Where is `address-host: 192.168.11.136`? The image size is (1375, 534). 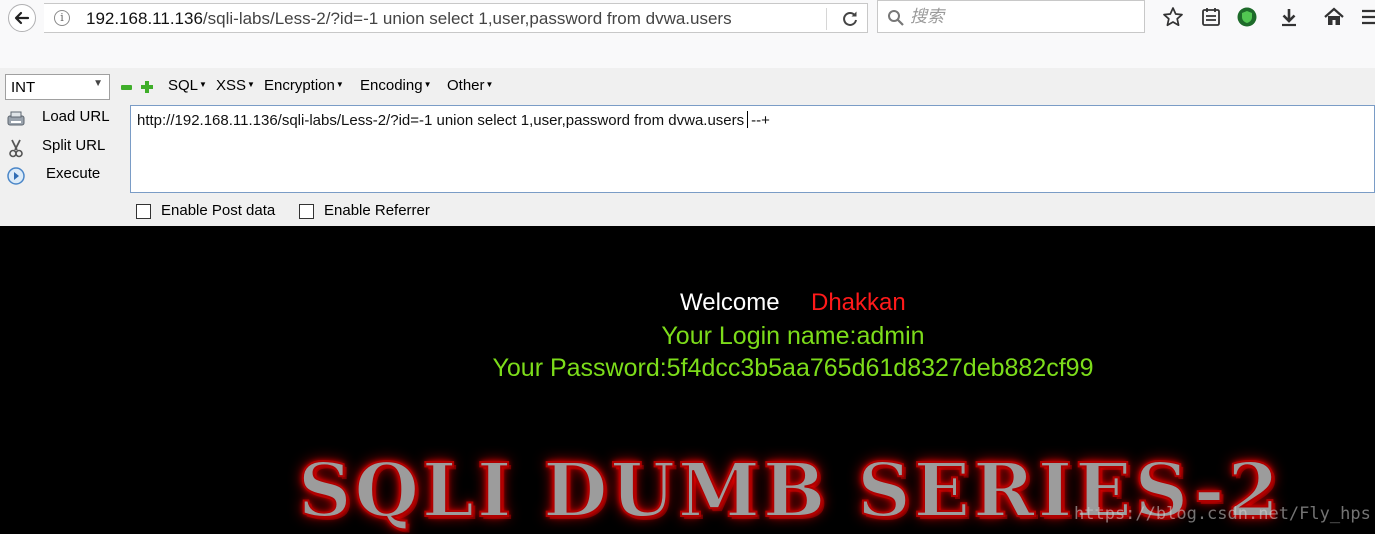
address-host: 192.168.11.136 is located at coordinates (144, 18).